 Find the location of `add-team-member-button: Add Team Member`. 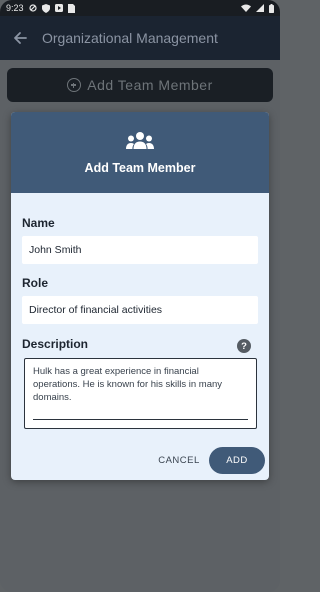

add-team-member-button: Add Team Member is located at coordinates (140, 85).